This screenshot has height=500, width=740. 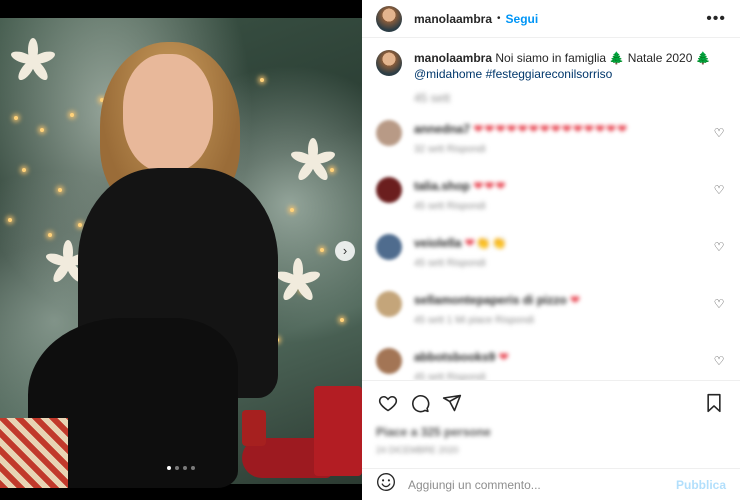 I want to click on person-face, so click(x=168, y=113).